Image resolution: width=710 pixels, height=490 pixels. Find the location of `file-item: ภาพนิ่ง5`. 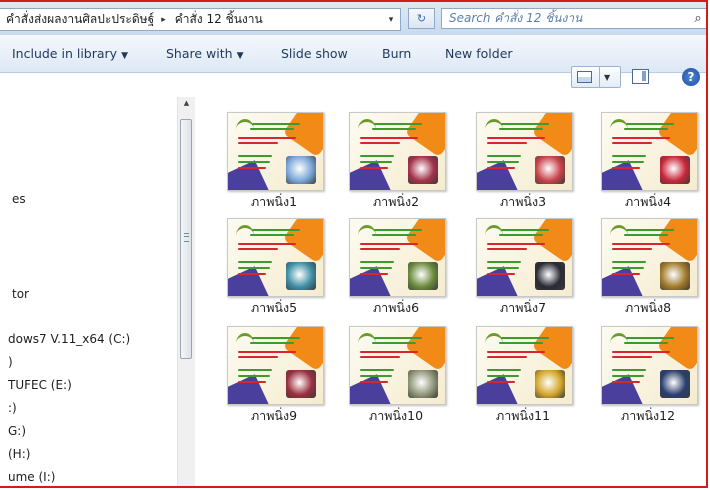

file-item: ภาพนิ่ง5 is located at coordinates (274, 267).